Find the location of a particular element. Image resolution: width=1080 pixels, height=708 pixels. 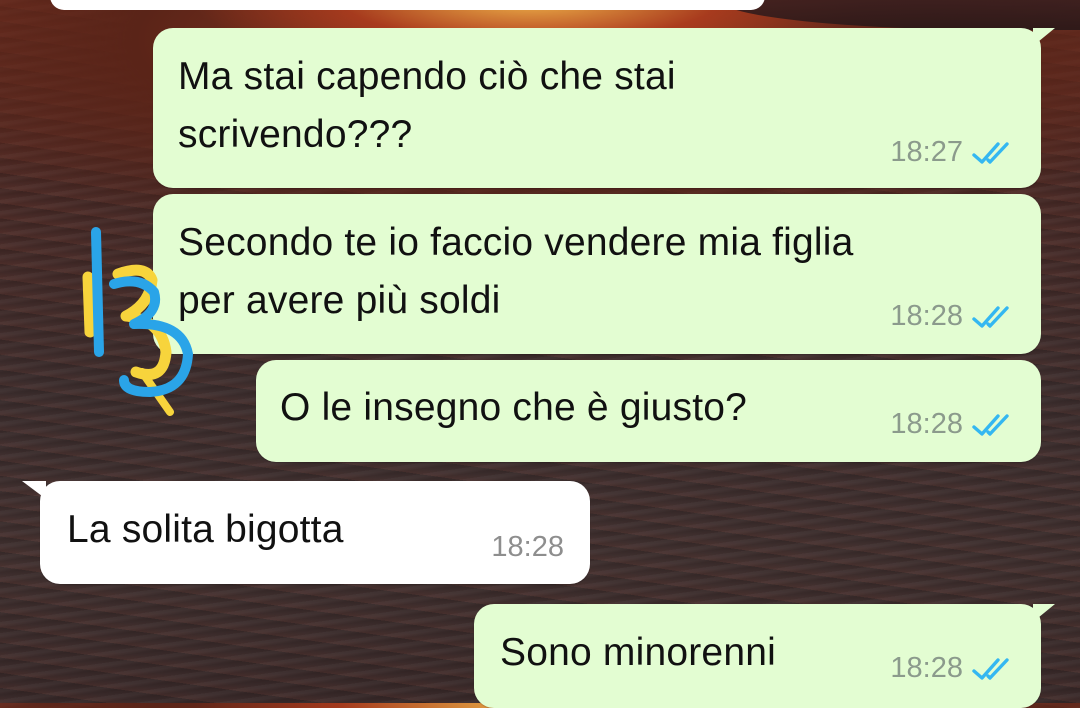

message-text-line: O le insegno che è giusto? is located at coordinates (514, 407).